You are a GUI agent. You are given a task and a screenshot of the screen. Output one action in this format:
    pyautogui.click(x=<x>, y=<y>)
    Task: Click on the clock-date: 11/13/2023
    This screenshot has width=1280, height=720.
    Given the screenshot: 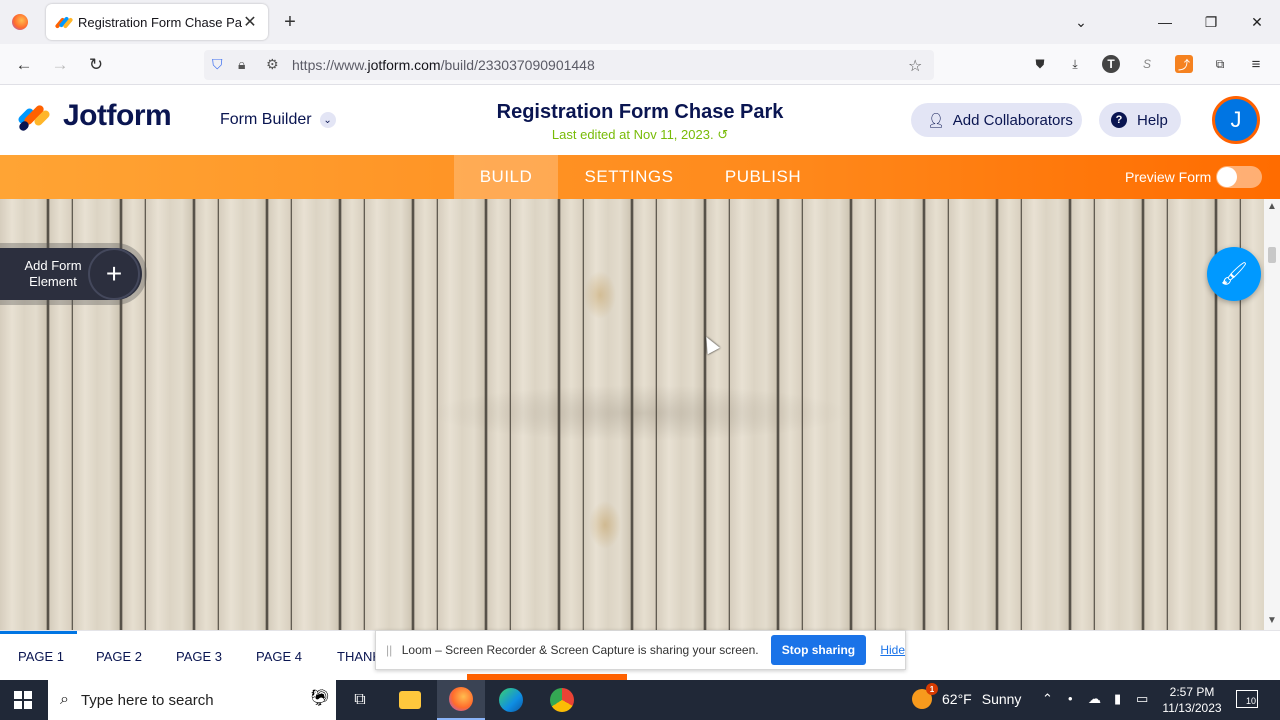 What is the action you would take?
    pyautogui.click(x=1192, y=708)
    